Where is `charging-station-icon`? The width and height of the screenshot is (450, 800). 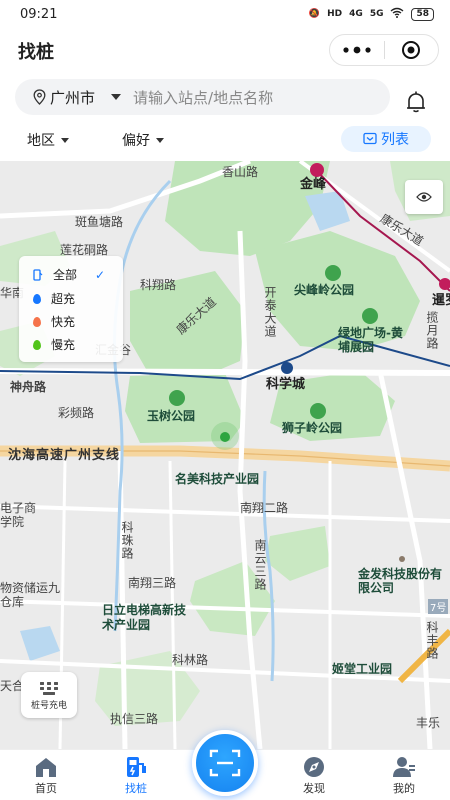 charging-station-icon is located at coordinates (136, 767).